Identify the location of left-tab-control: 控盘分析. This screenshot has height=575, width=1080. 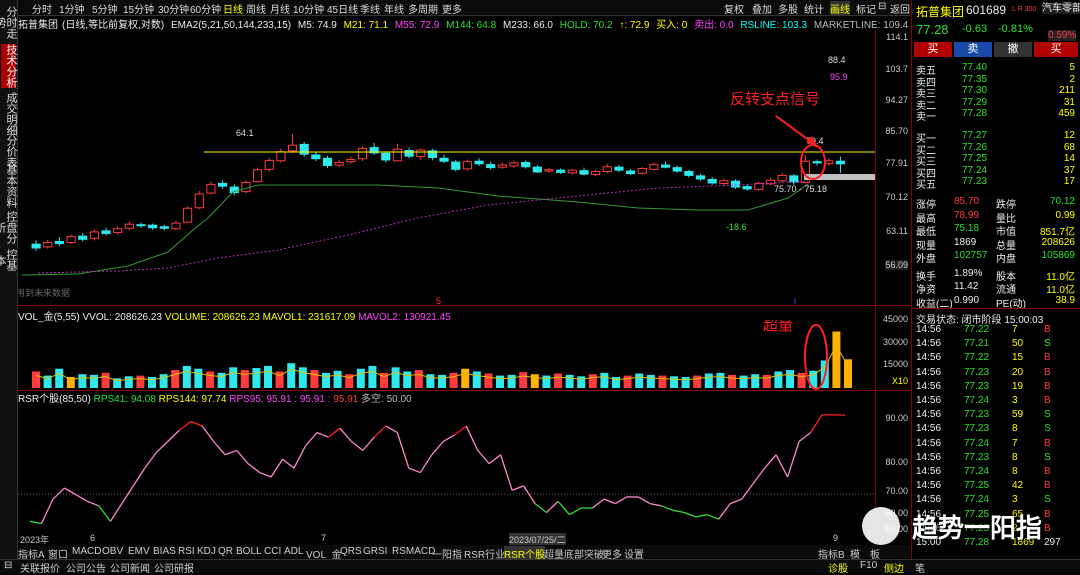
(8, 227).